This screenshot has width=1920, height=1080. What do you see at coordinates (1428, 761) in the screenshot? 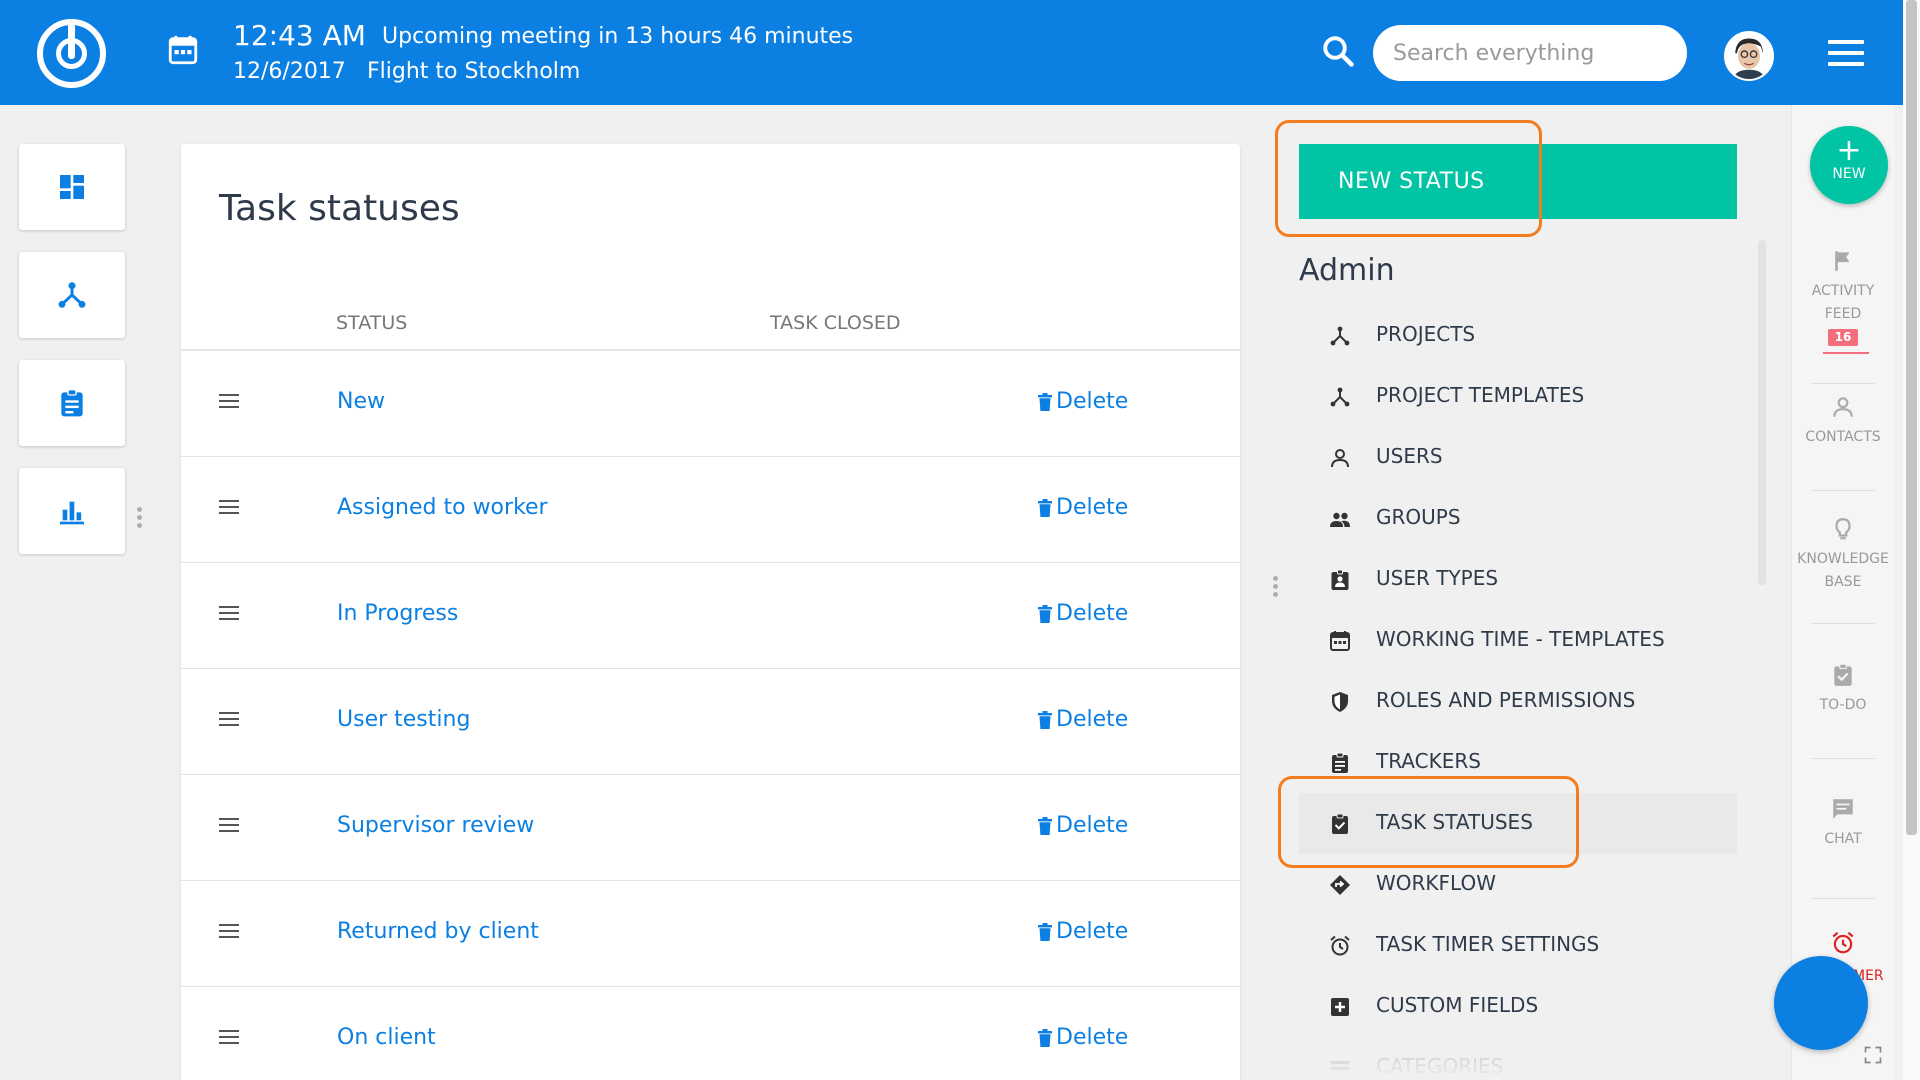
I see `admin-menu-label: TRACKERS` at bounding box center [1428, 761].